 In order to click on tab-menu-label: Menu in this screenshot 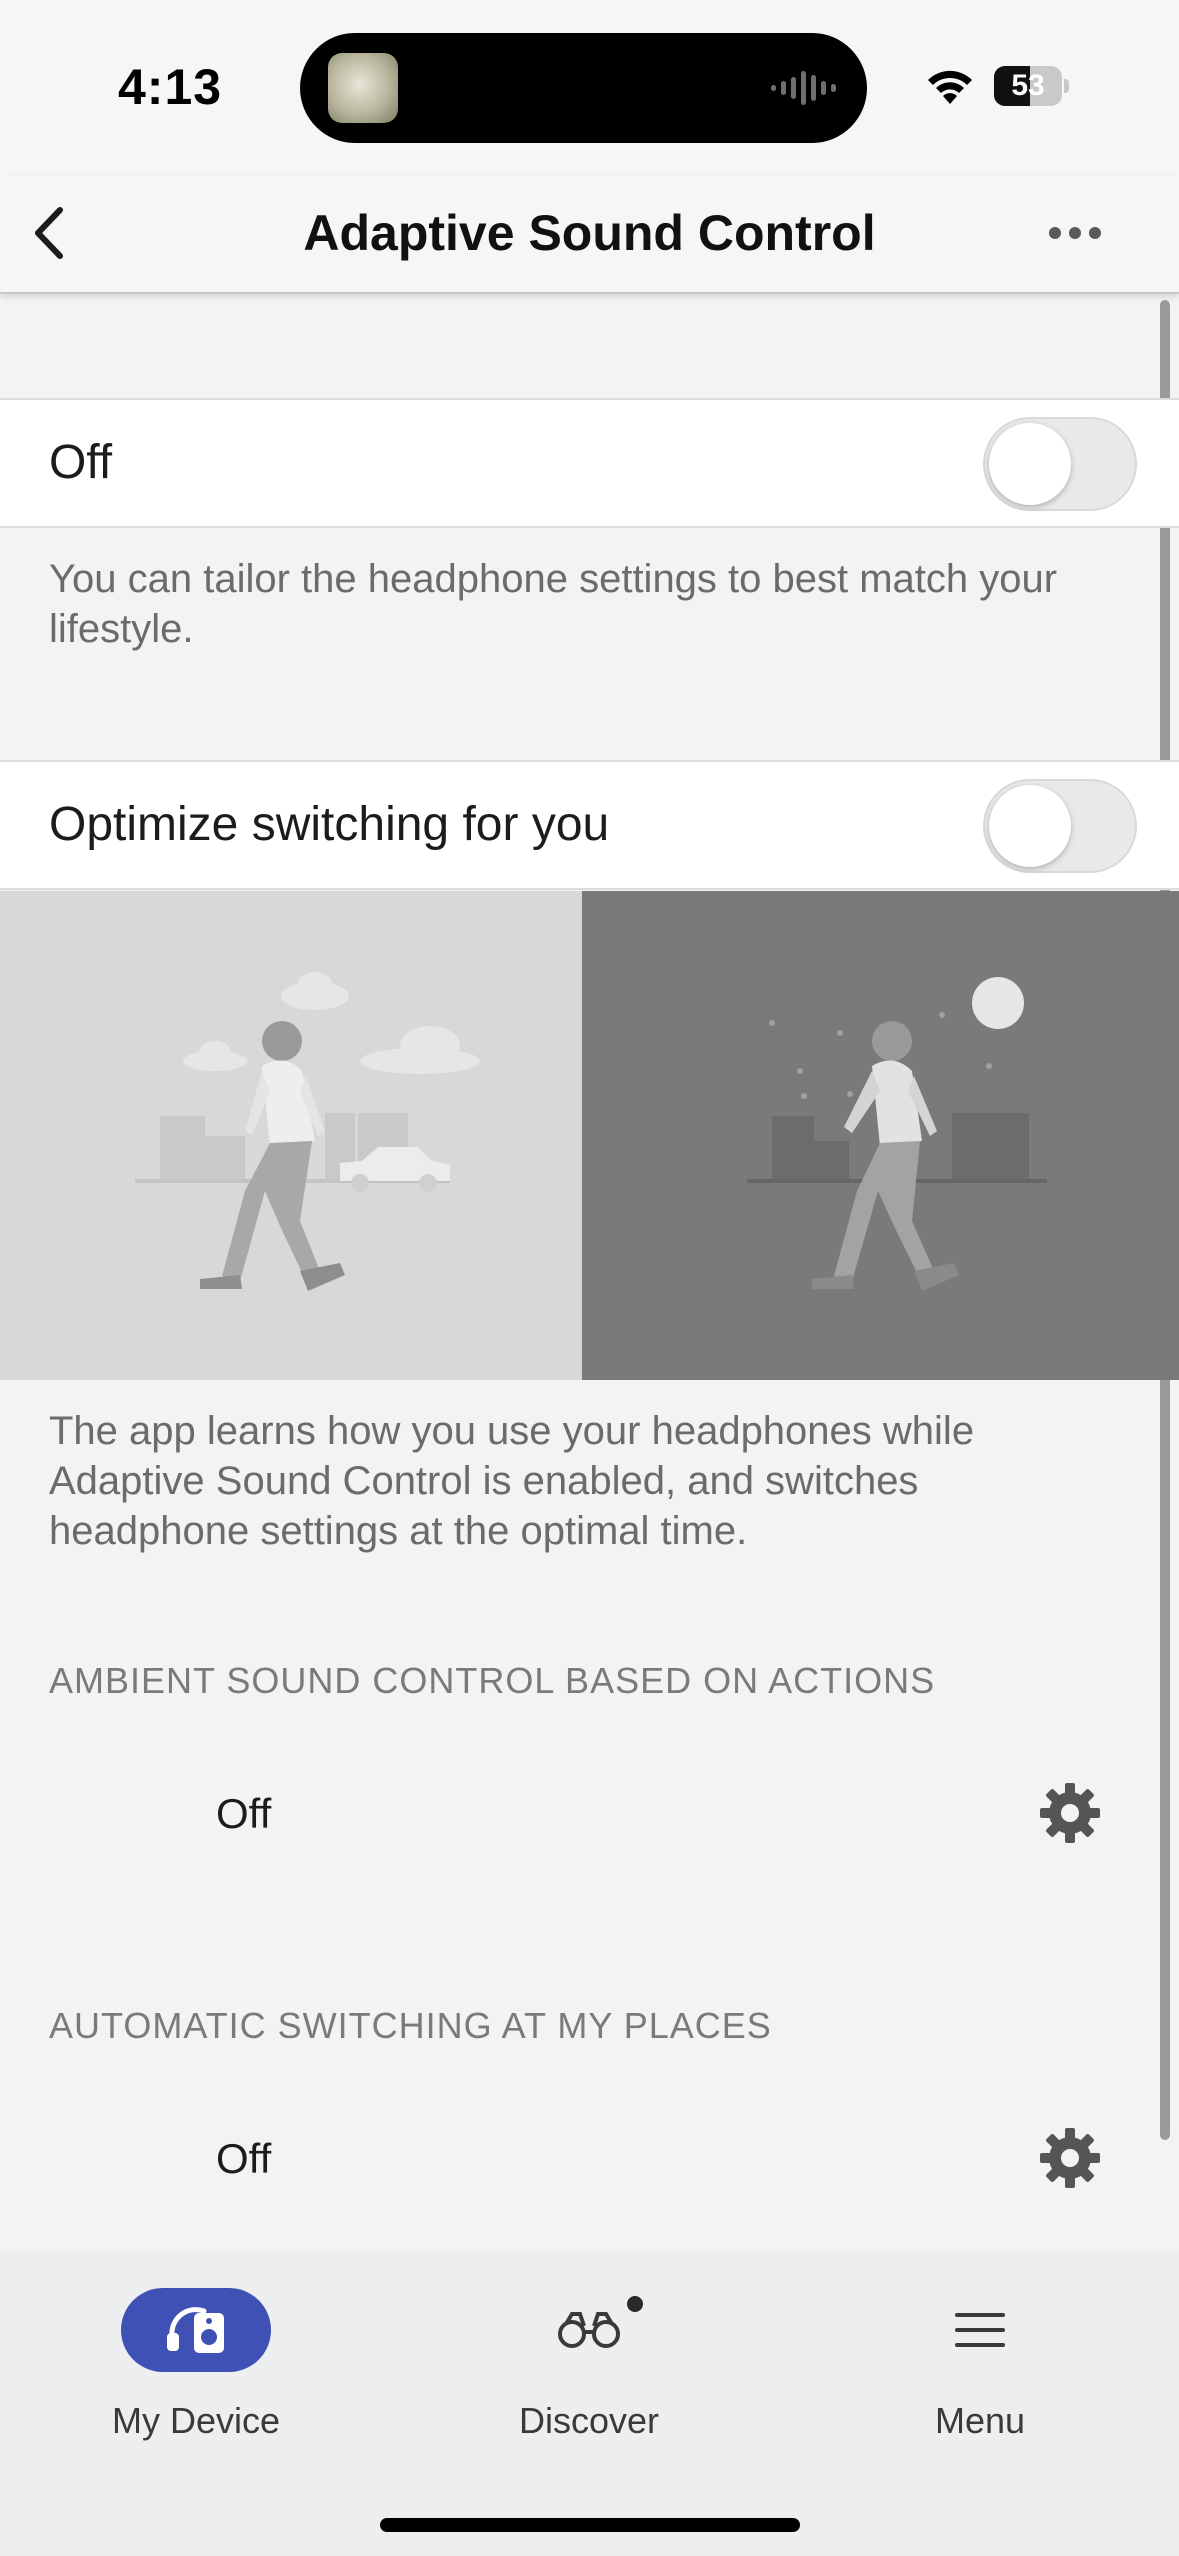, I will do `click(980, 2420)`.